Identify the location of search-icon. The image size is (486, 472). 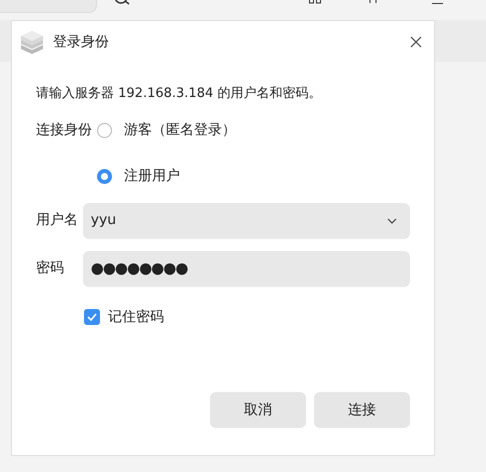
(122, 2).